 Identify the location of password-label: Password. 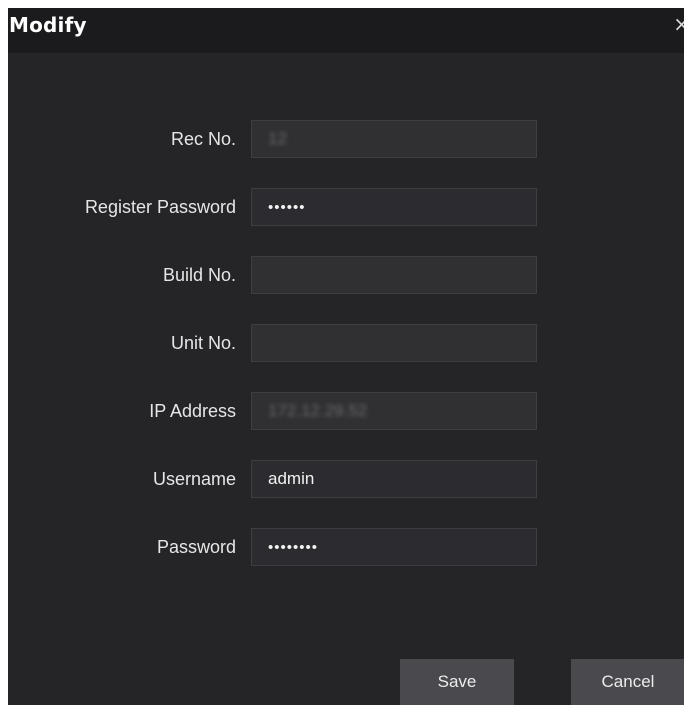
(196, 547).